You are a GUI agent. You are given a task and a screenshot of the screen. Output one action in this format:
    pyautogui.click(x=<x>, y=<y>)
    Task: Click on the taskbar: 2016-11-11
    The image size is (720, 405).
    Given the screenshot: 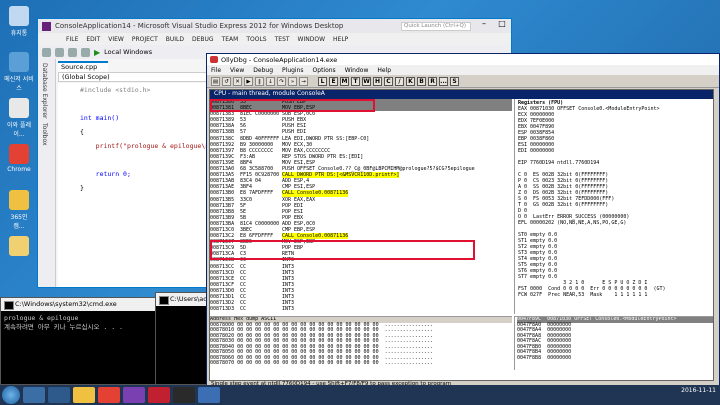 What is the action you would take?
    pyautogui.click(x=360, y=395)
    